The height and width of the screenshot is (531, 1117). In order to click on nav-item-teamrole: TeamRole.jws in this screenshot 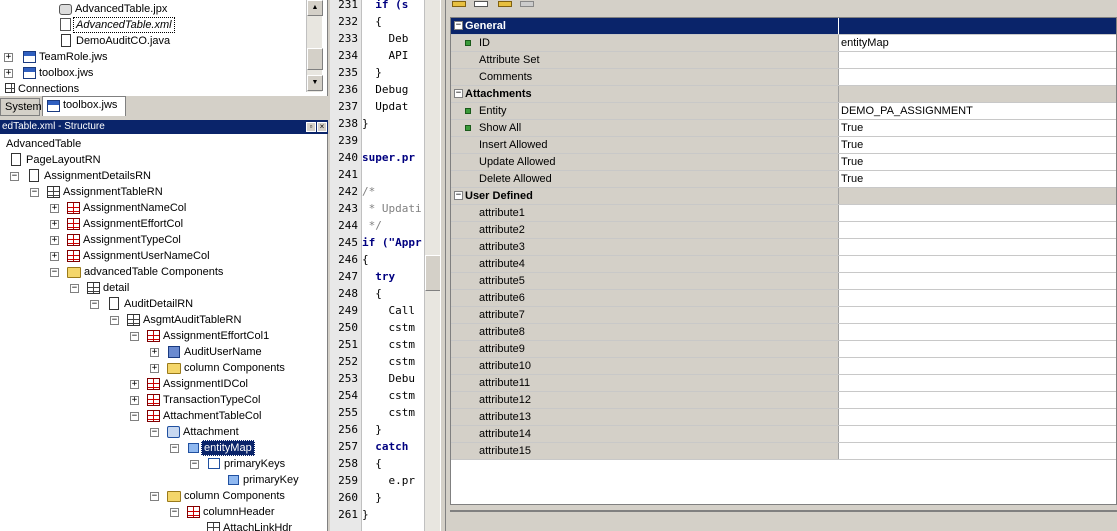, I will do `click(65, 57)`.